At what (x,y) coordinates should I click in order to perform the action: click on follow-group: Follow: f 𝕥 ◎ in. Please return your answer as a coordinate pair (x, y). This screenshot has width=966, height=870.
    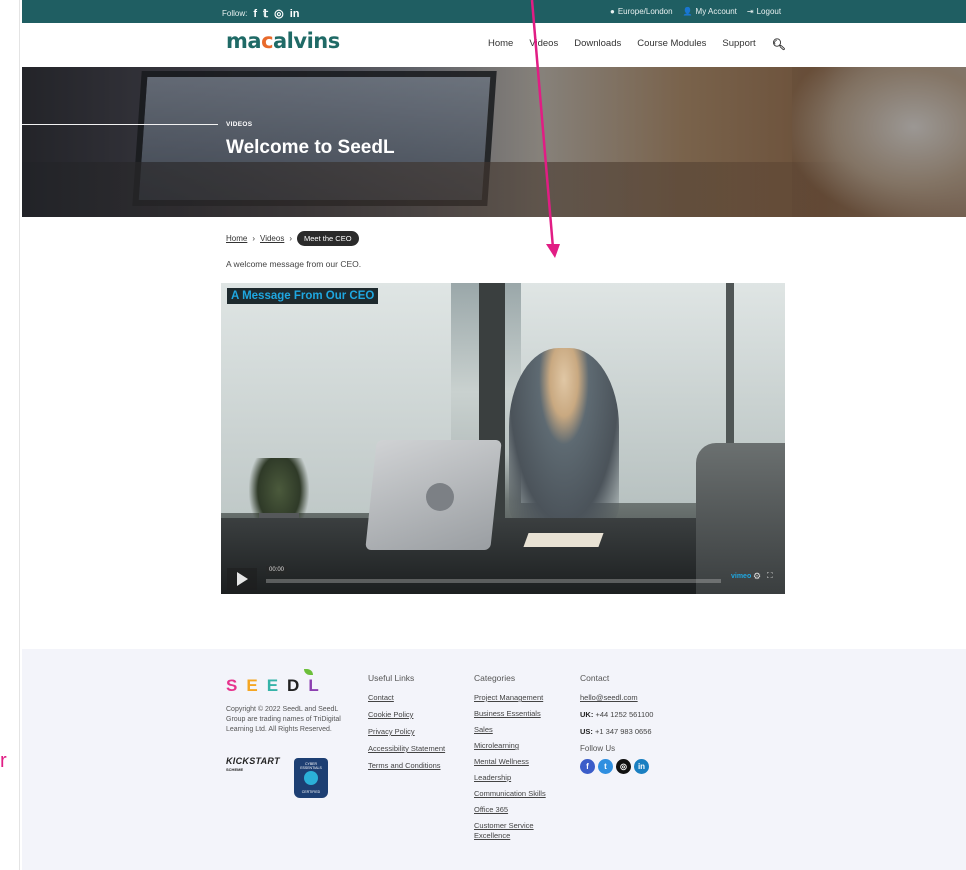
    Looking at the image, I should click on (261, 14).